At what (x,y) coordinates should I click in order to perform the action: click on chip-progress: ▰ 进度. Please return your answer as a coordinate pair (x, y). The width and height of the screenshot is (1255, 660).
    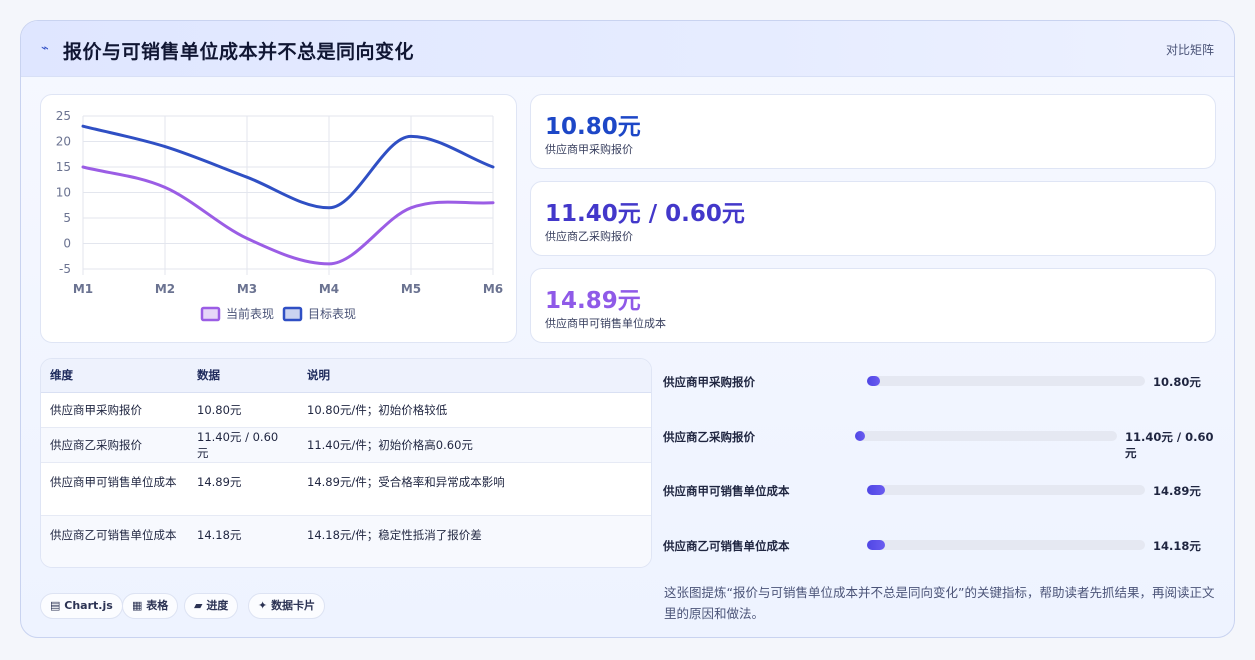
    Looking at the image, I should click on (211, 606).